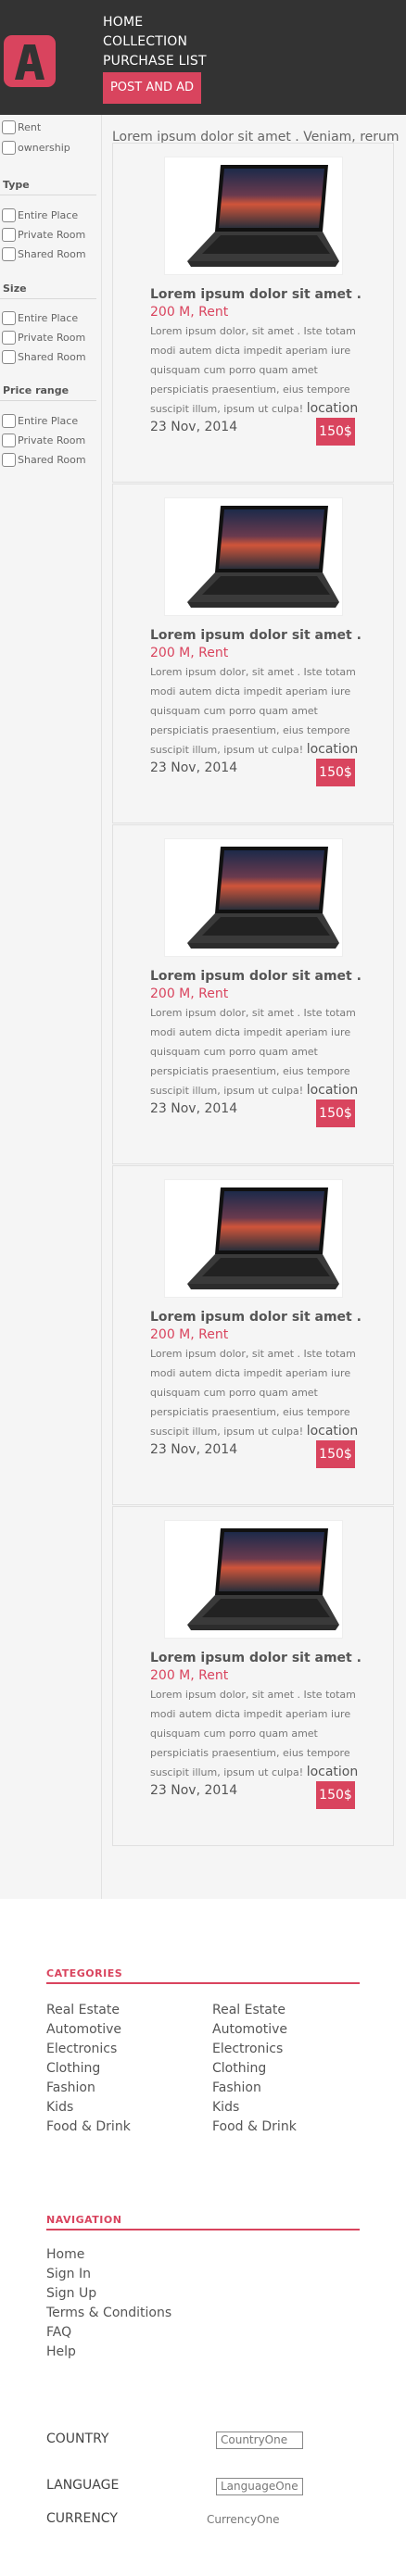  What do you see at coordinates (108, 2313) in the screenshot?
I see `footer-link-terms: Terms & Conditions` at bounding box center [108, 2313].